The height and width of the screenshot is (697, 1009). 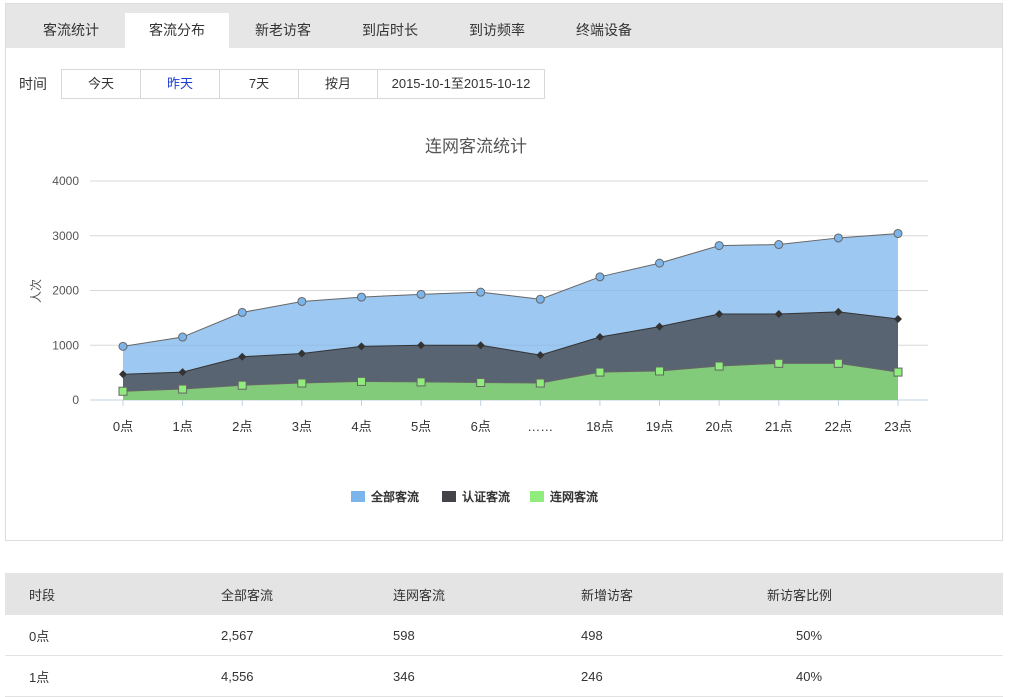 What do you see at coordinates (897, 426) in the screenshot?
I see `x-tick-label: 23点` at bounding box center [897, 426].